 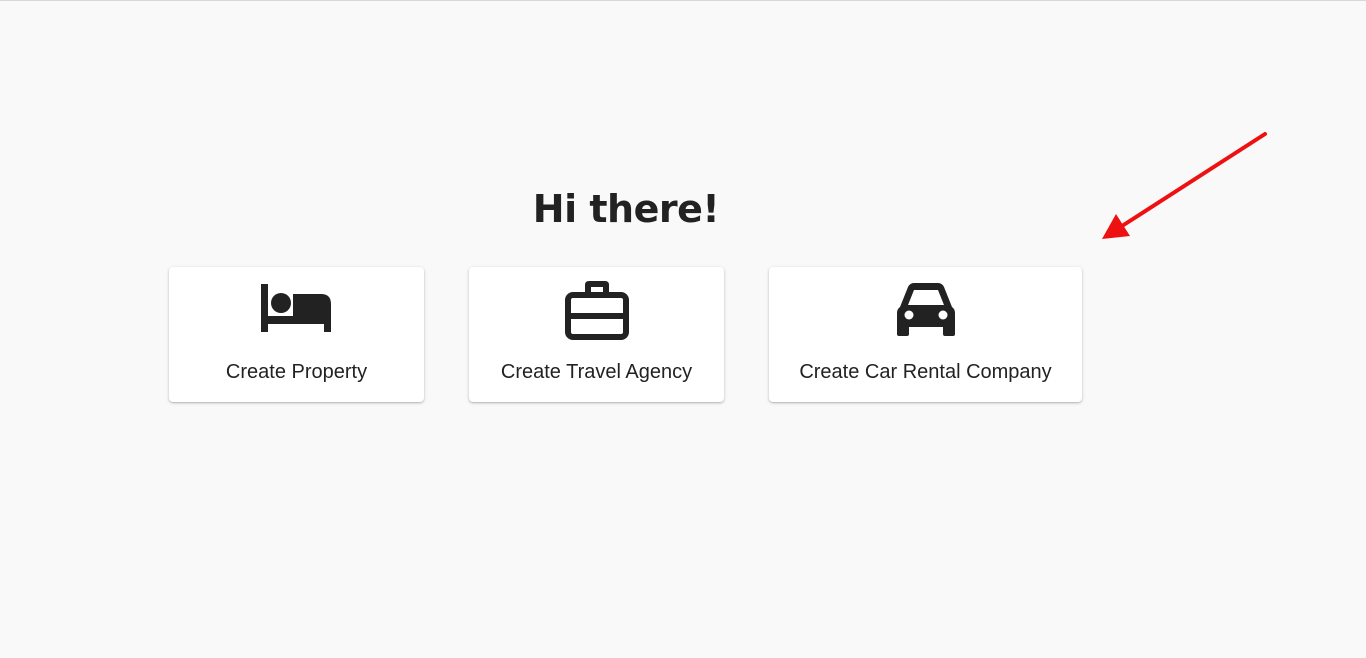 I want to click on window-top-border, so click(x=683, y=0).